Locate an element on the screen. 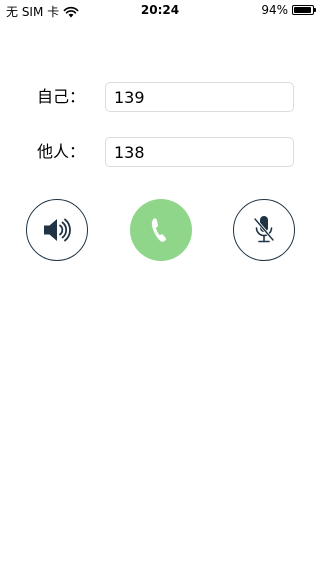 The image size is (320, 568). mute-button is located at coordinates (264, 230).